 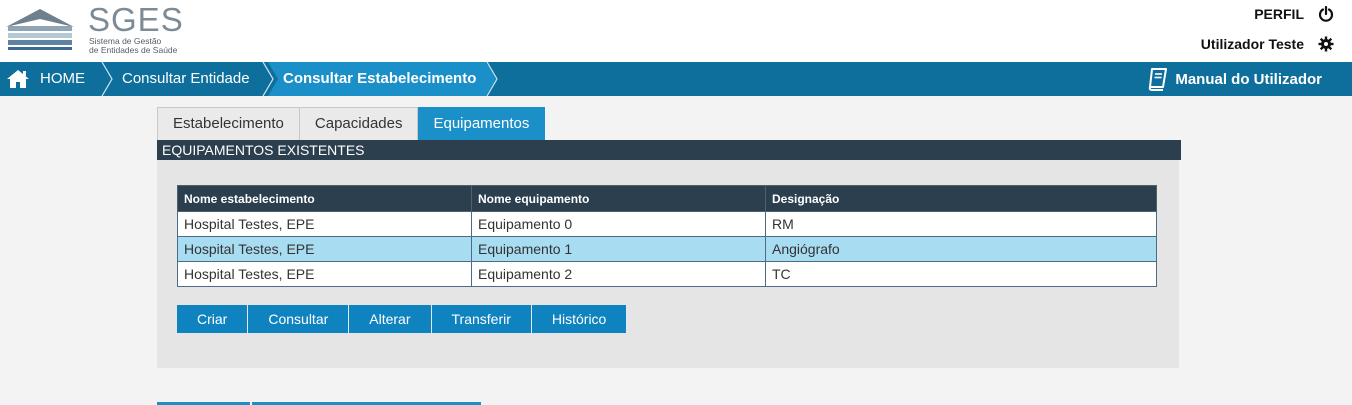 I want to click on perfil-link: PERFIL, so click(x=1279, y=14).